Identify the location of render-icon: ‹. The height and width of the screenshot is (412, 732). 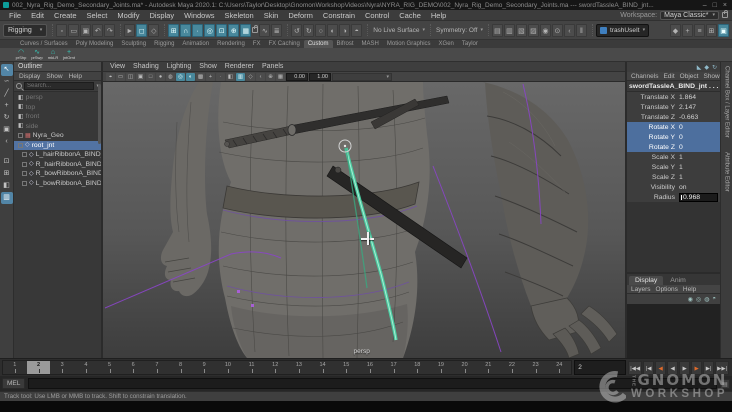
(569, 30).